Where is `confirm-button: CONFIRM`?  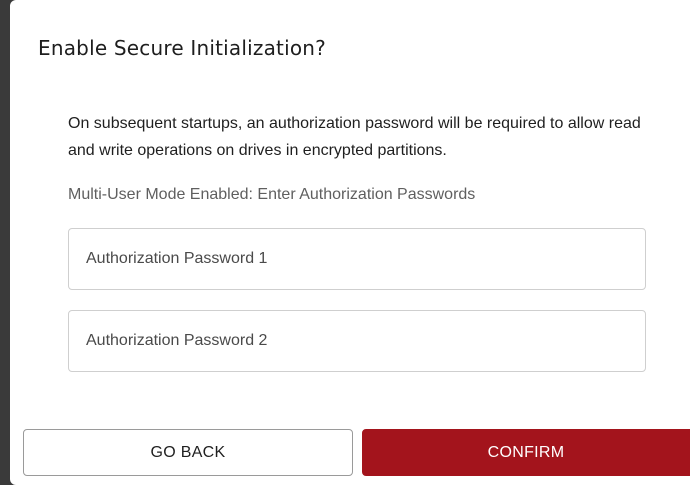
confirm-button: CONFIRM is located at coordinates (526, 452).